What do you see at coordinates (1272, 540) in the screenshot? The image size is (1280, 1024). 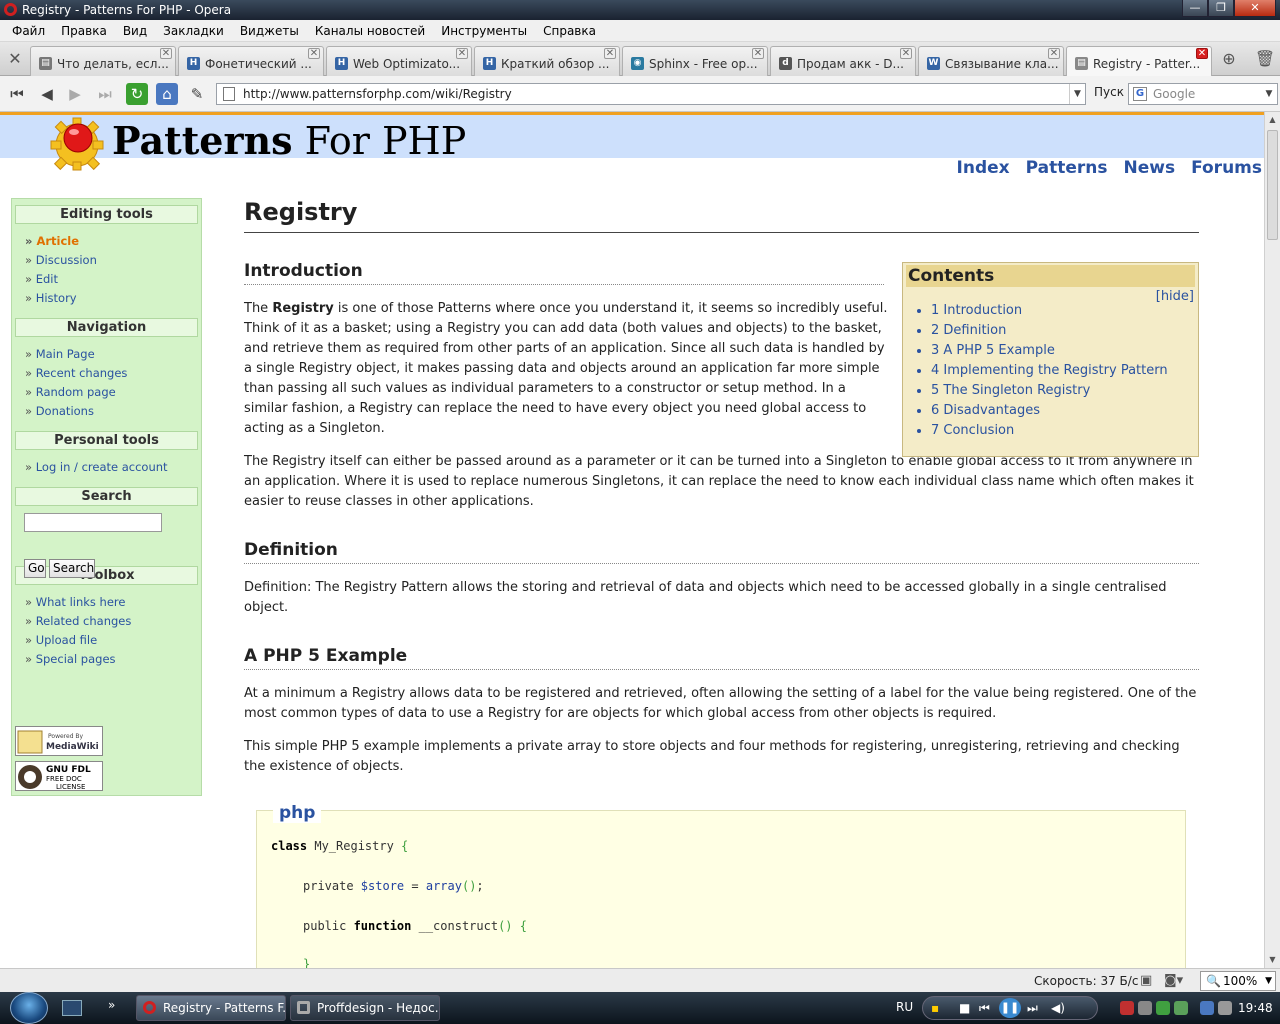 I see `vertical-scrollbar: ▲ ▼` at bounding box center [1272, 540].